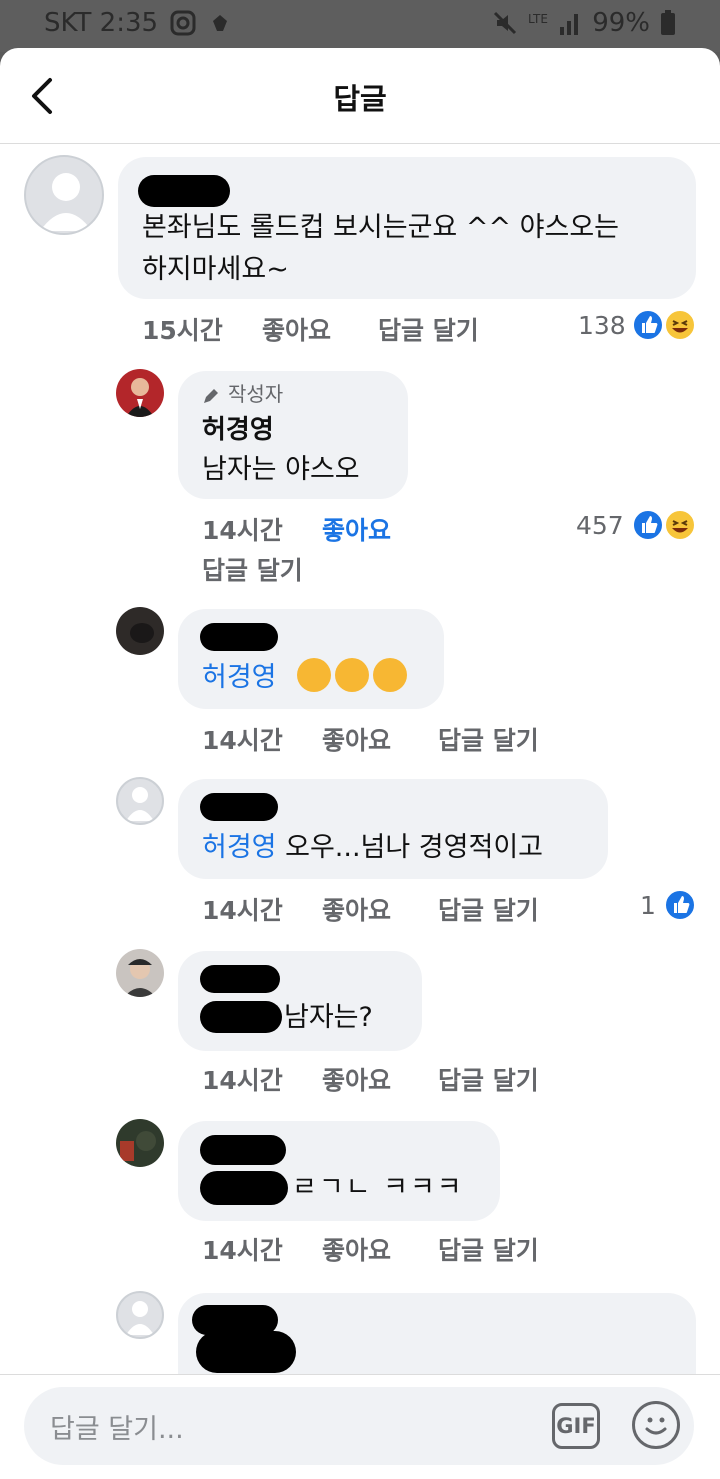  I want to click on reaction-count: 138, so click(602, 325).